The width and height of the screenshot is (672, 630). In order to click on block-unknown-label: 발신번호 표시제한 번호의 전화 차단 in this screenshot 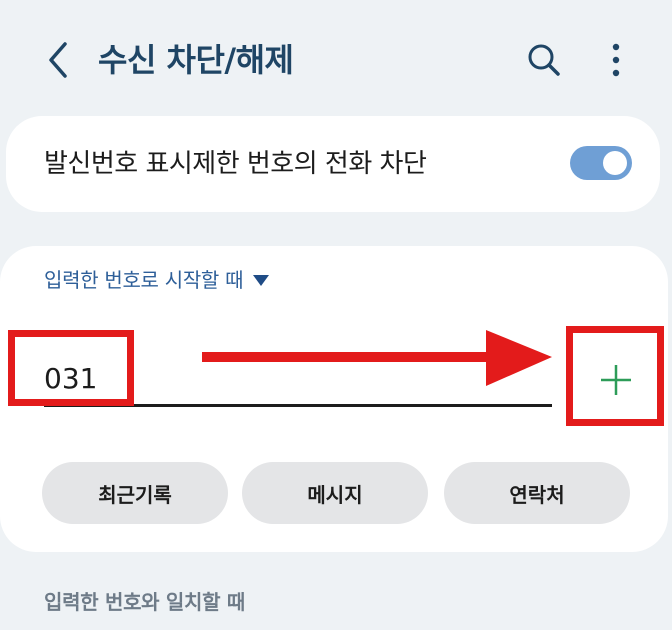, I will do `click(235, 164)`.